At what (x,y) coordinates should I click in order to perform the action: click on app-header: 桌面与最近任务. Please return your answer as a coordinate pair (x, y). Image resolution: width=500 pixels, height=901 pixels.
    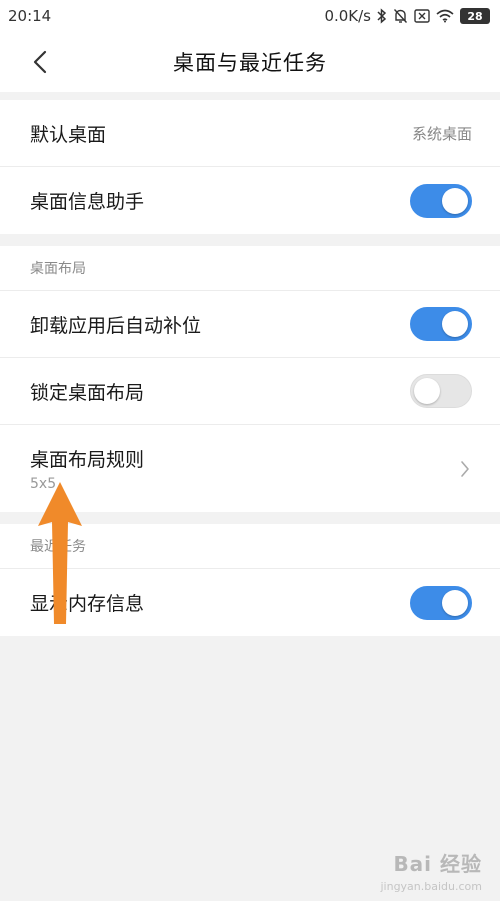
    Looking at the image, I should click on (250, 62).